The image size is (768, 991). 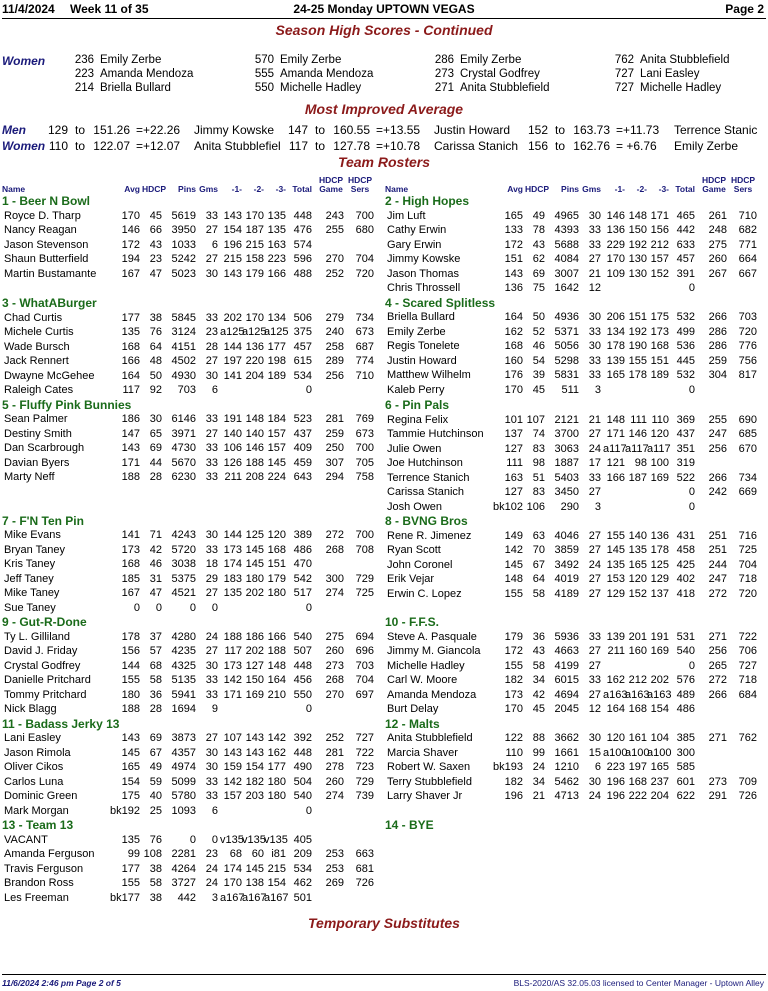 What do you see at coordinates (747, 360) in the screenshot?
I see `hdcp-series: 756` at bounding box center [747, 360].